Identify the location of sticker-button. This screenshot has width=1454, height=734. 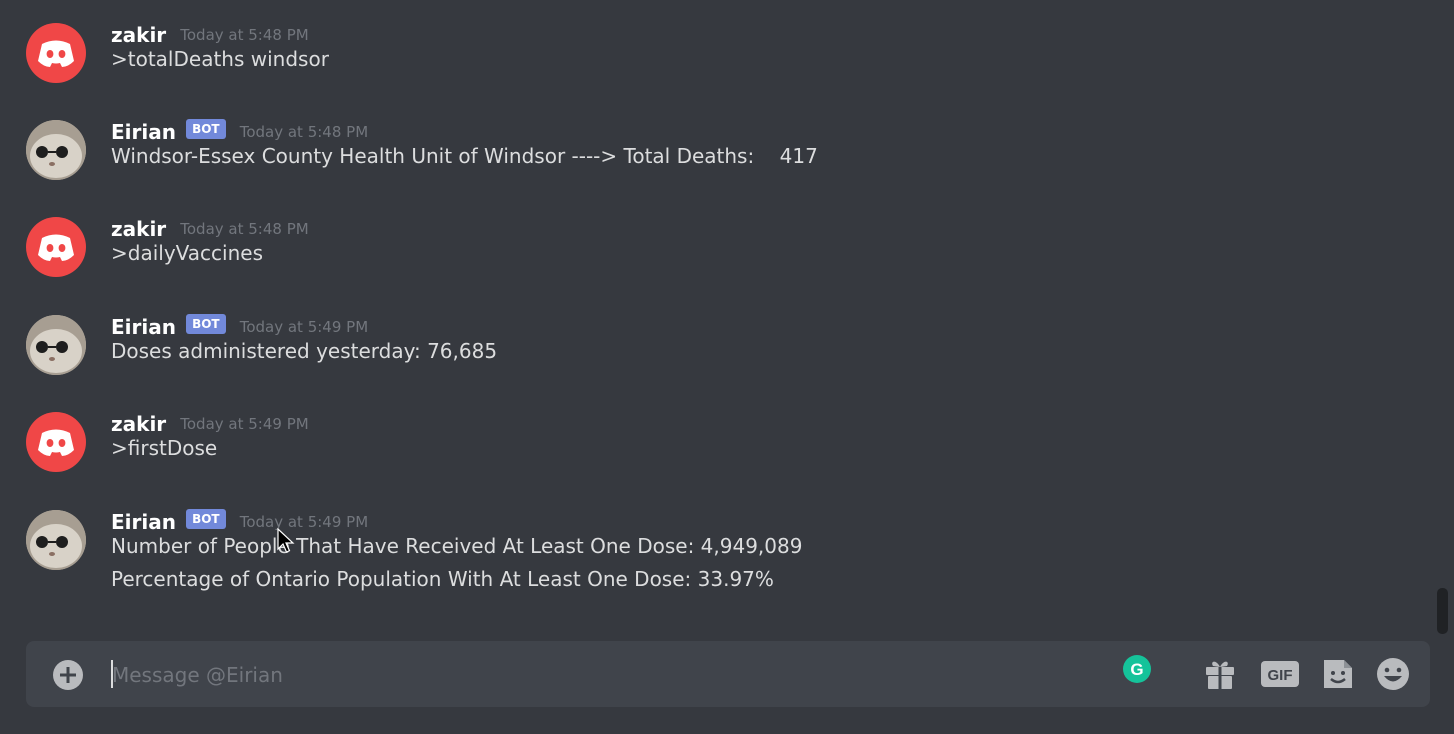
(1338, 674).